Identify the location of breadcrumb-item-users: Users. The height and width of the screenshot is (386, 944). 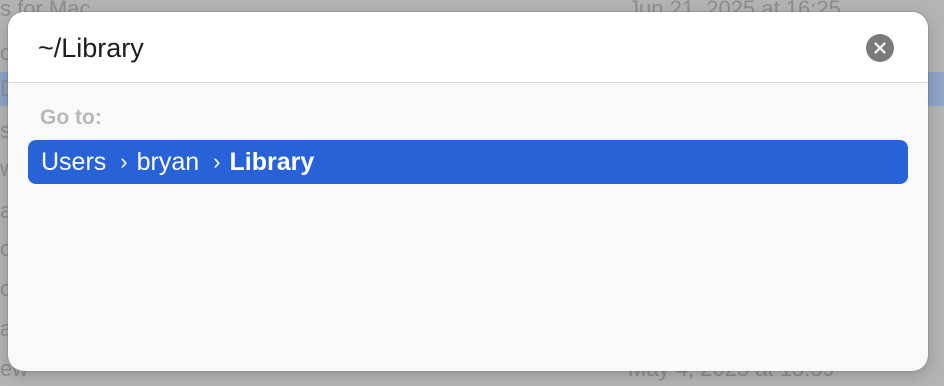
(74, 162).